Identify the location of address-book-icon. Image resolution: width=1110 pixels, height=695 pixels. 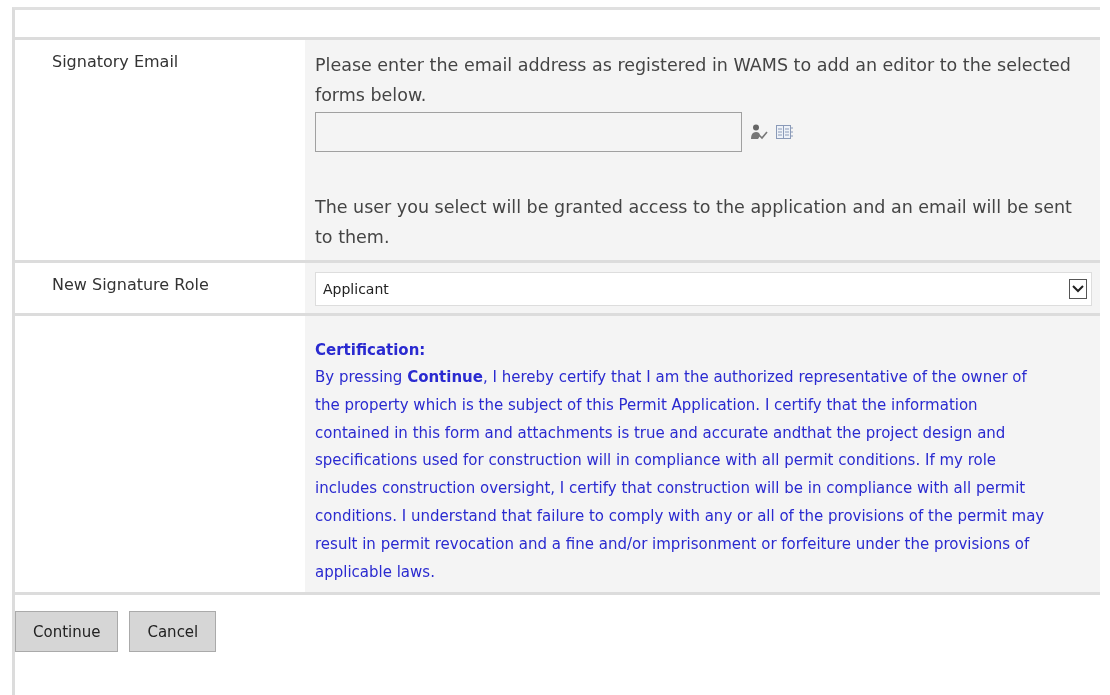
(784, 132).